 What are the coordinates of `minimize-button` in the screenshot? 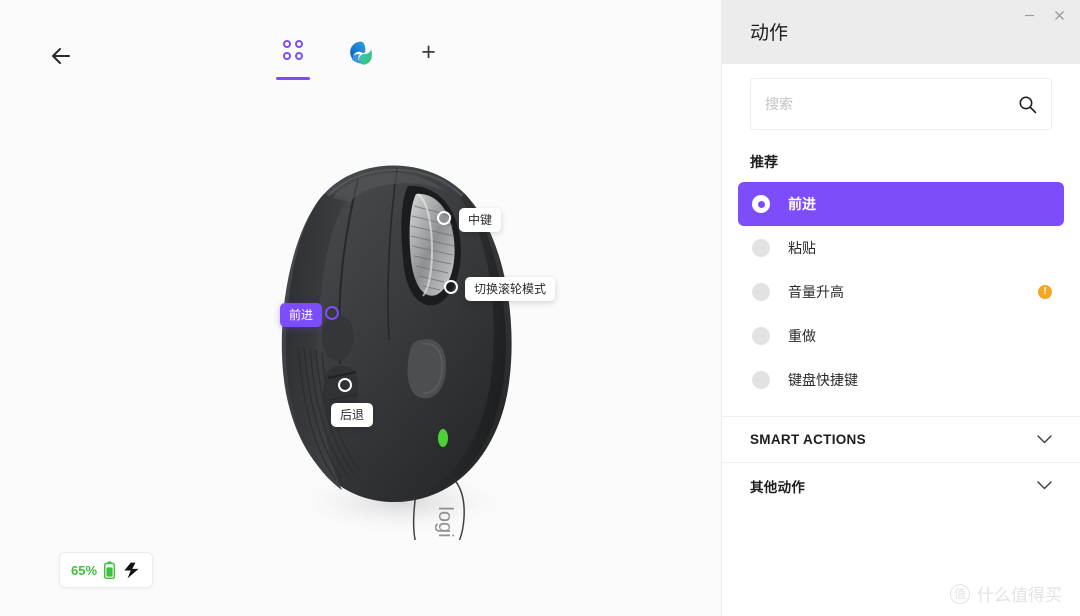 It's located at (1029, 15).